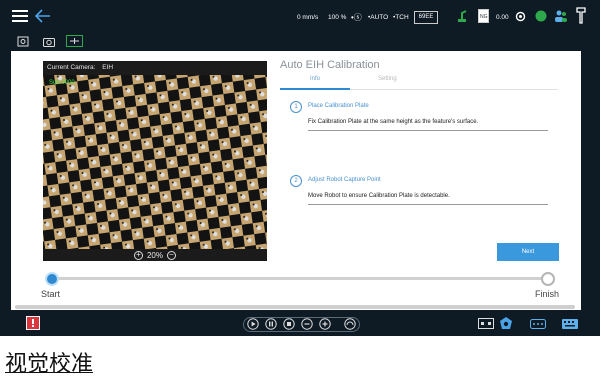 The width and height of the screenshot is (600, 383). Describe the element at coordinates (296, 42) in the screenshot. I see `camera-toolbar` at that location.